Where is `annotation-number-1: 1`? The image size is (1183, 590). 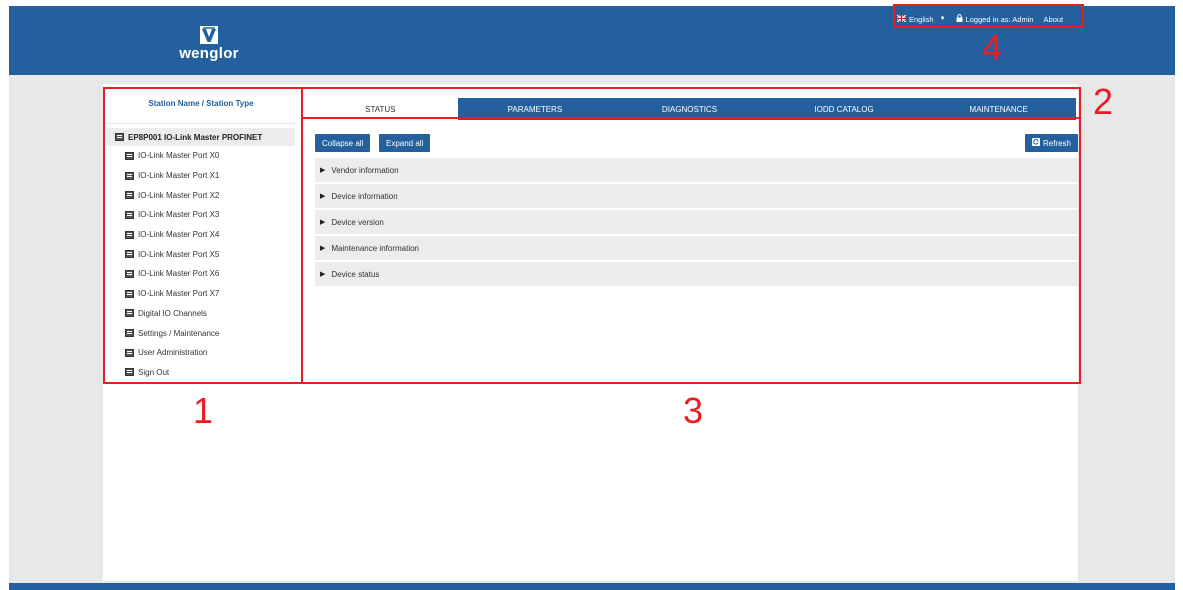
annotation-number-1: 1 is located at coordinates (203, 410).